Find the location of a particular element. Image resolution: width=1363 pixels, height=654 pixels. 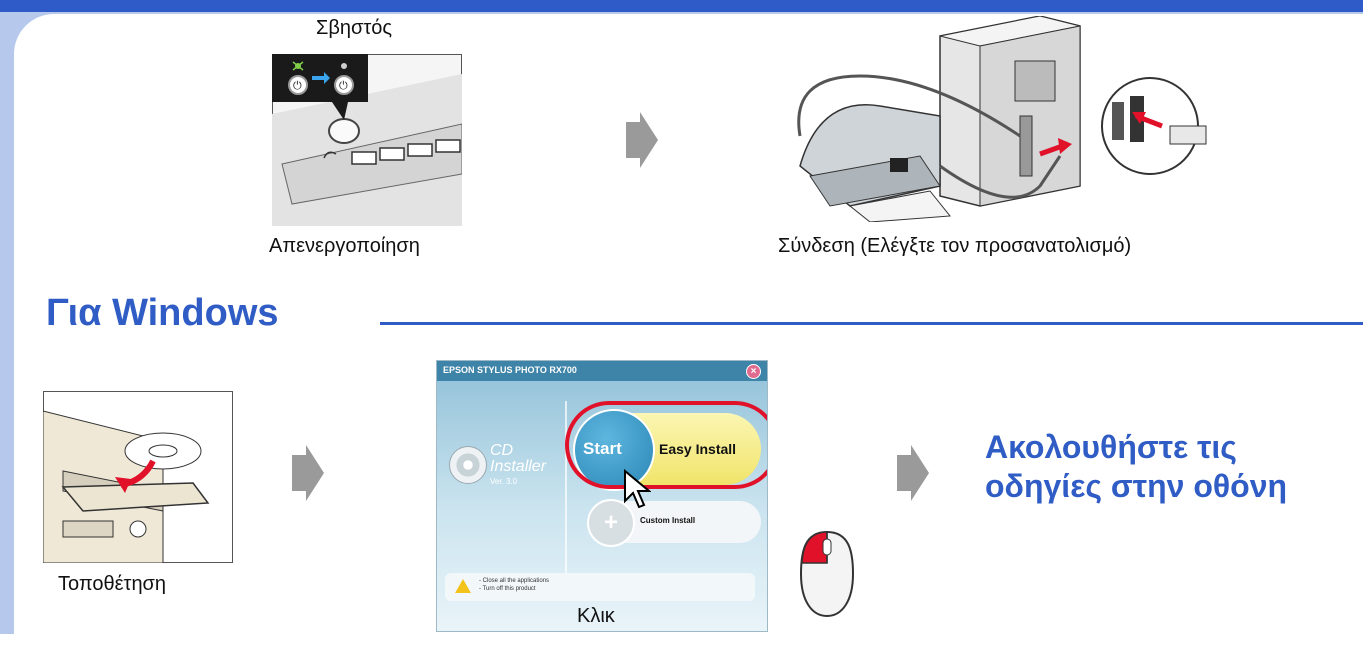

warning-icon is located at coordinates (463, 586).